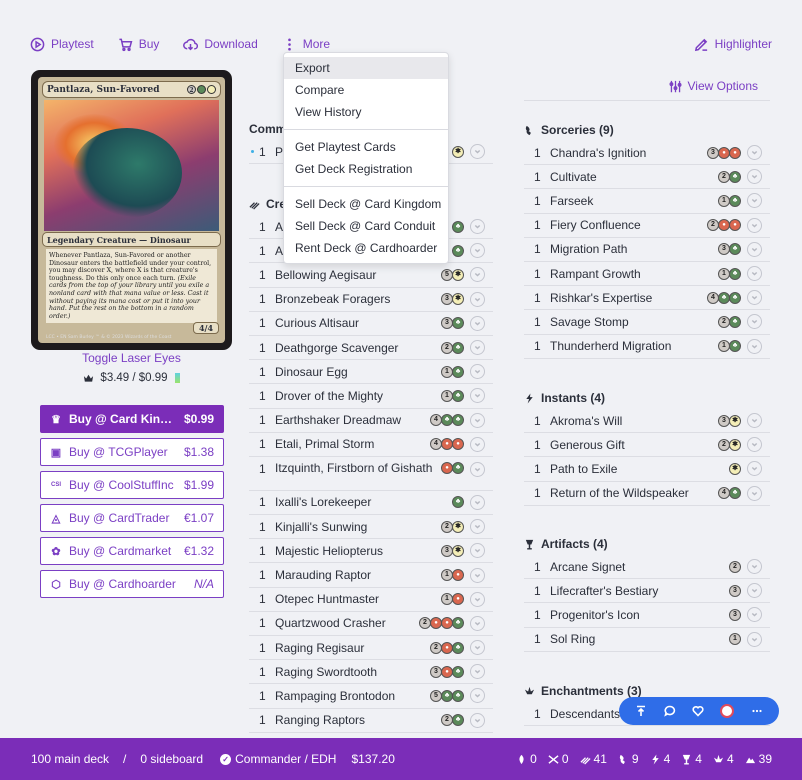 The image size is (802, 780). I want to click on card-name-link: Akroma's Will, so click(634, 421).